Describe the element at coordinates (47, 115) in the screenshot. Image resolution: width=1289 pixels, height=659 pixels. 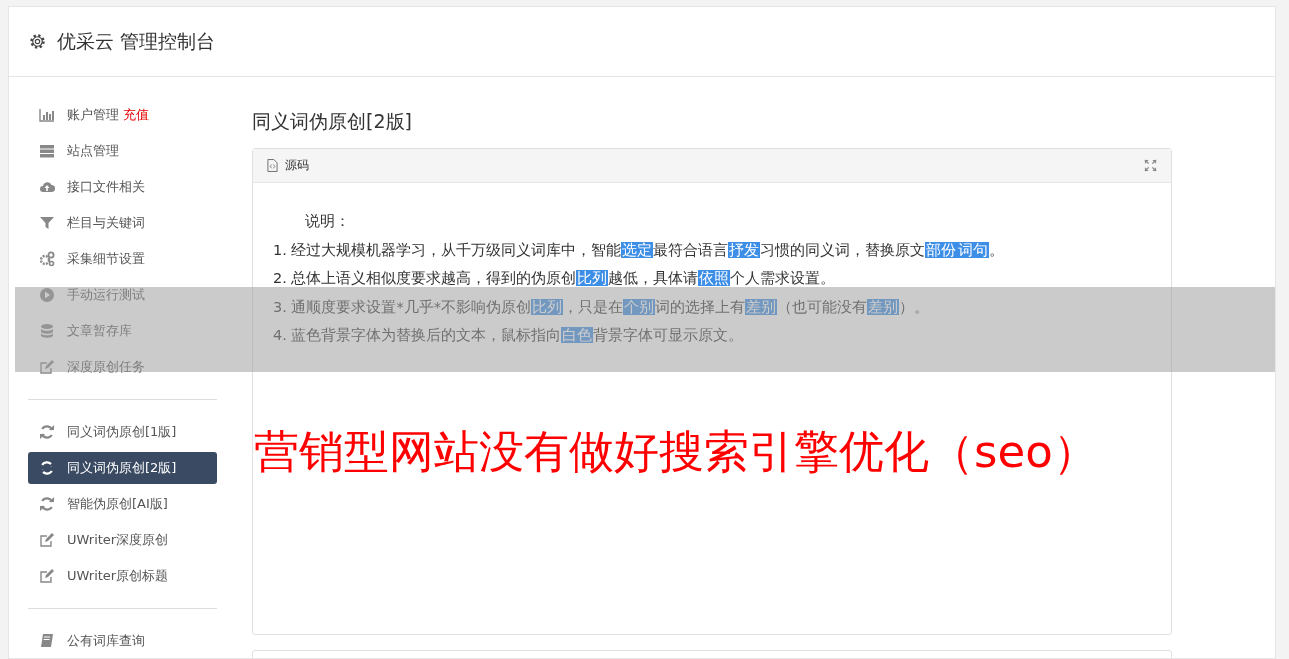
I see `chart-icon` at that location.